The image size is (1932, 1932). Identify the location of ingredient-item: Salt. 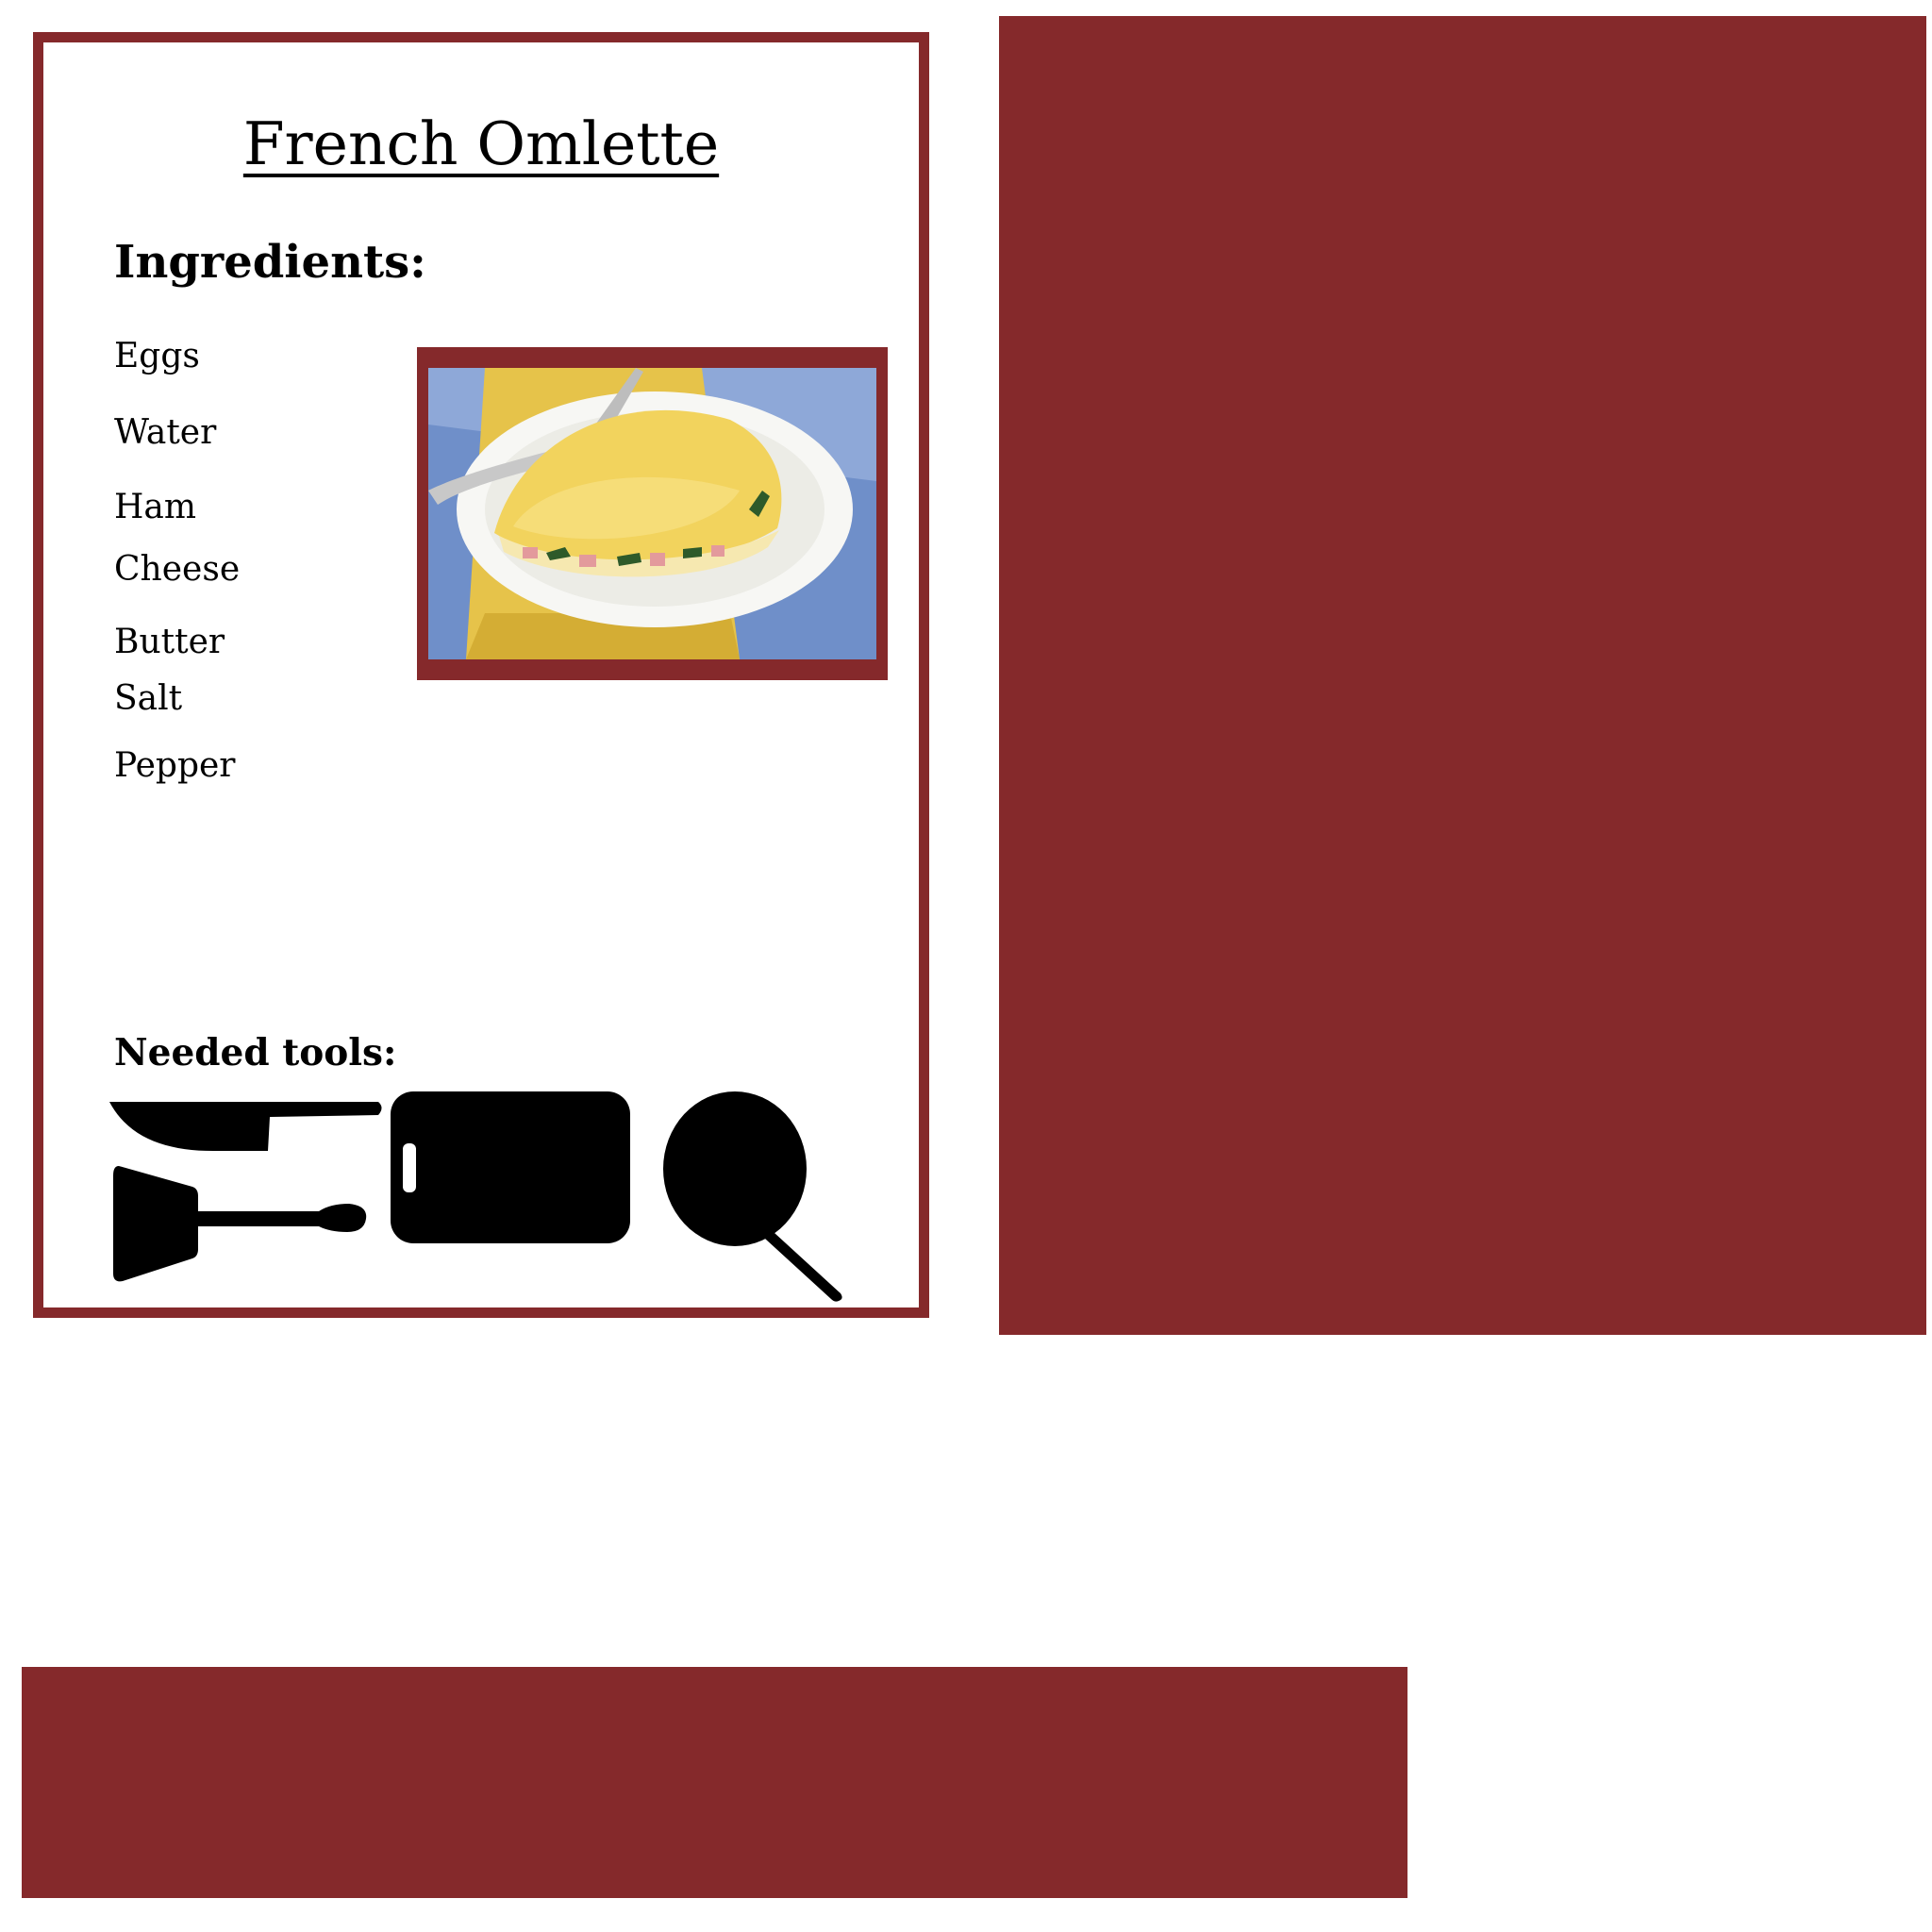
(148, 698).